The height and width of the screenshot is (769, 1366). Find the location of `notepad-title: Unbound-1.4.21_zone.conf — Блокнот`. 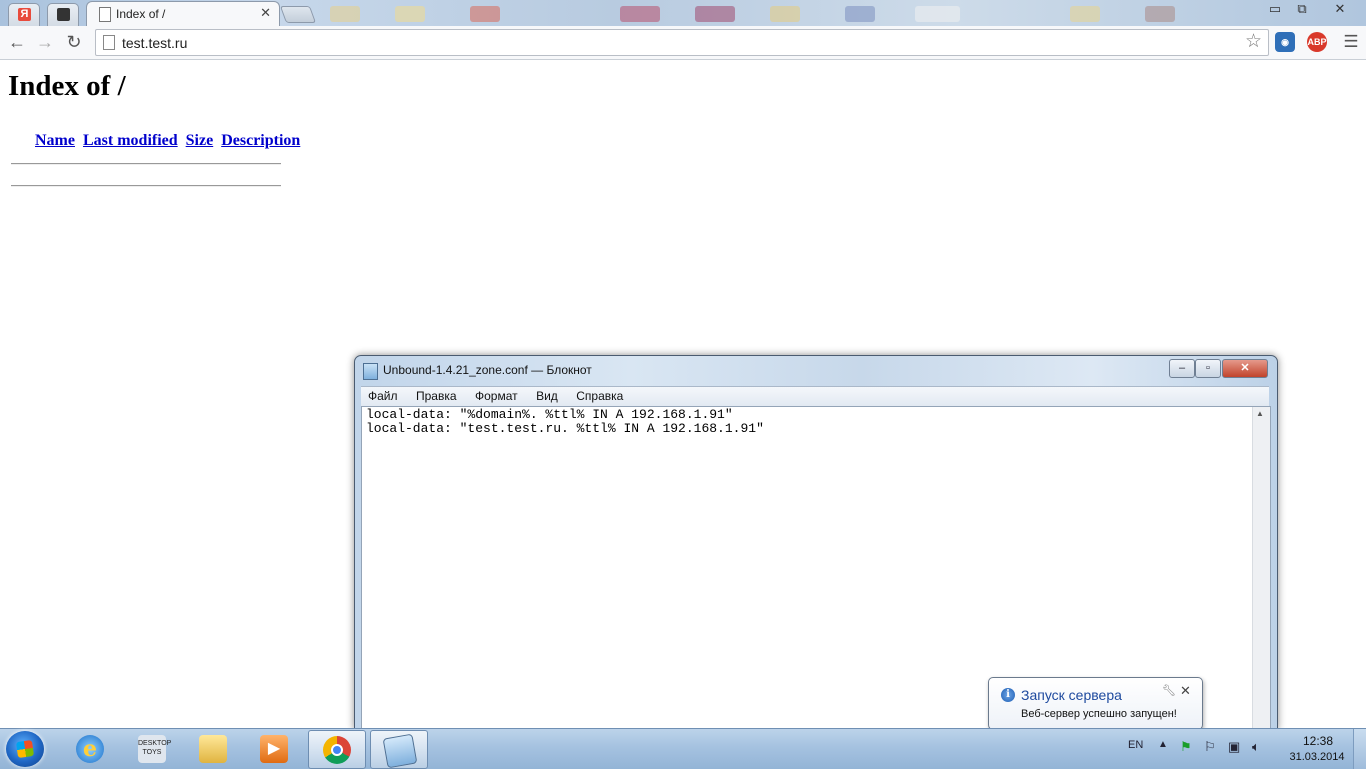

notepad-title: Unbound-1.4.21_zone.conf — Блокнот is located at coordinates (487, 370).